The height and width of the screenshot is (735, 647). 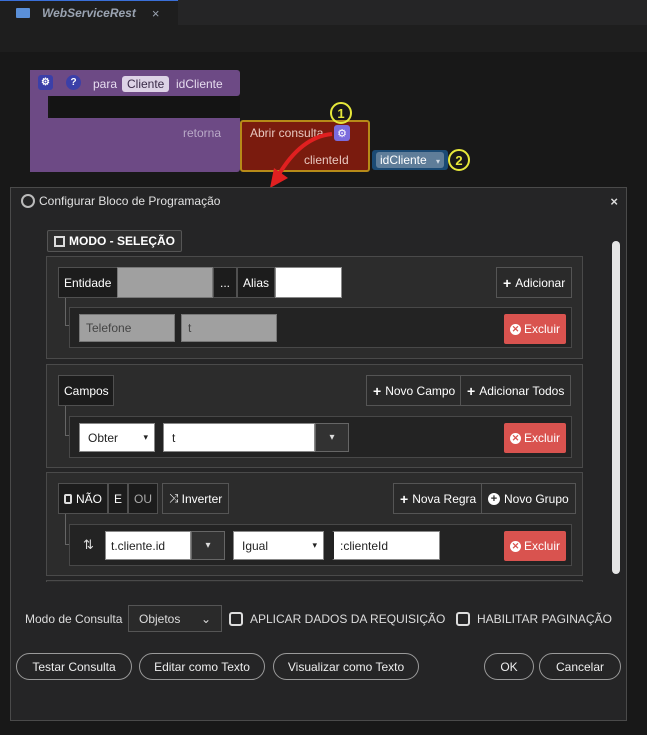 I want to click on alias-label: Alias, so click(x=256, y=282).